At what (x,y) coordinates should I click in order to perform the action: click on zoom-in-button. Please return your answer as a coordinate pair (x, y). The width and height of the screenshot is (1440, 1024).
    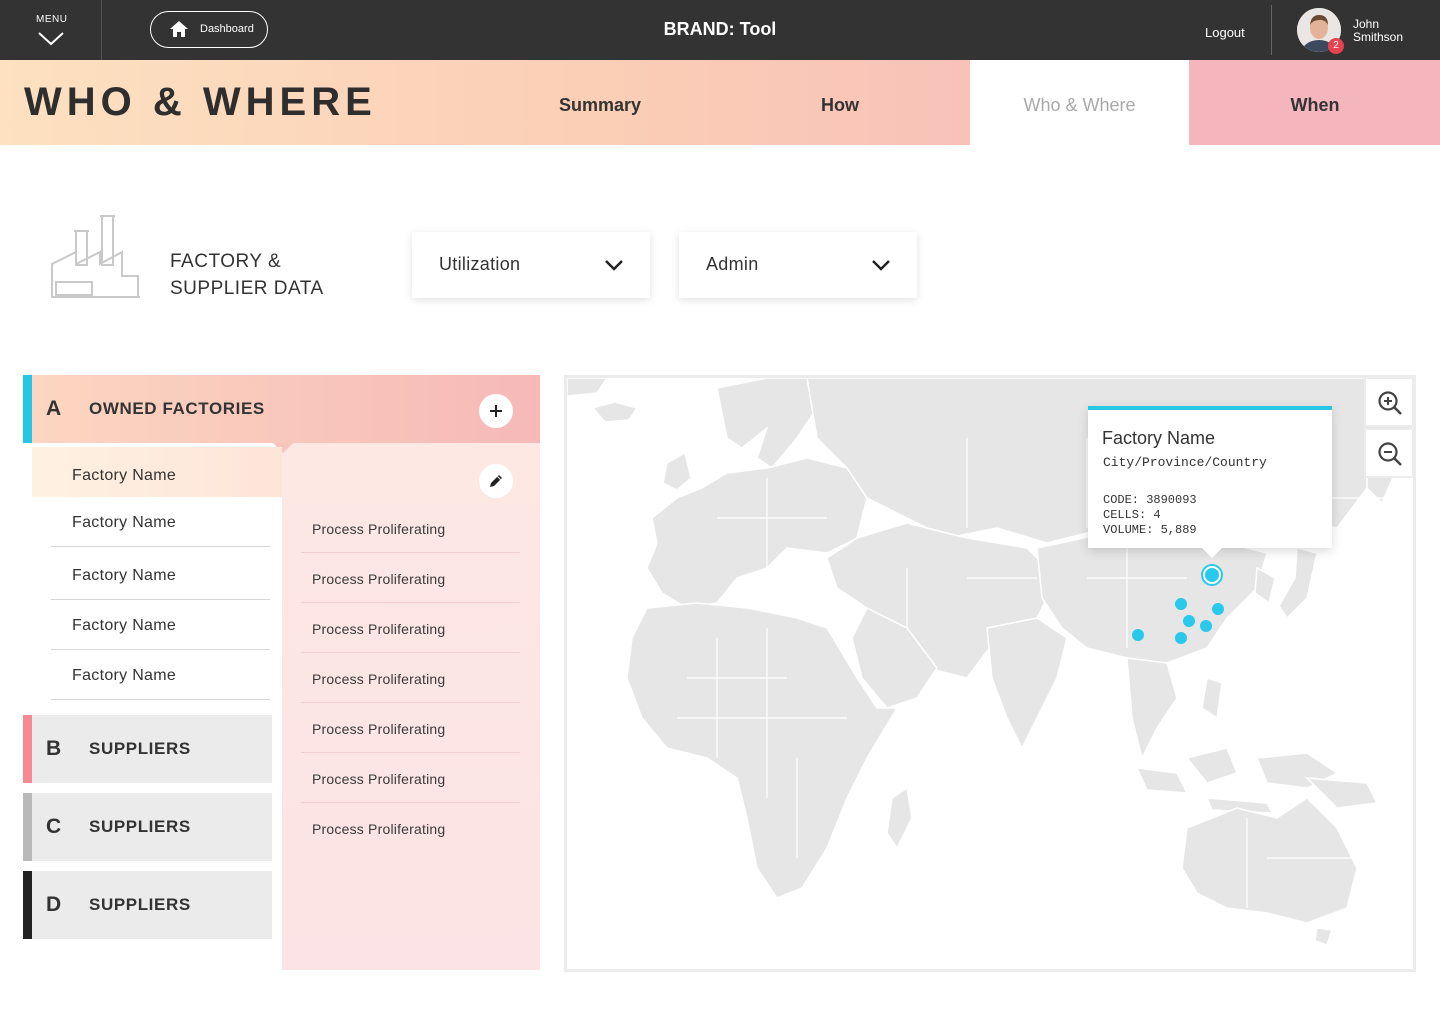
    Looking at the image, I should click on (1389, 402).